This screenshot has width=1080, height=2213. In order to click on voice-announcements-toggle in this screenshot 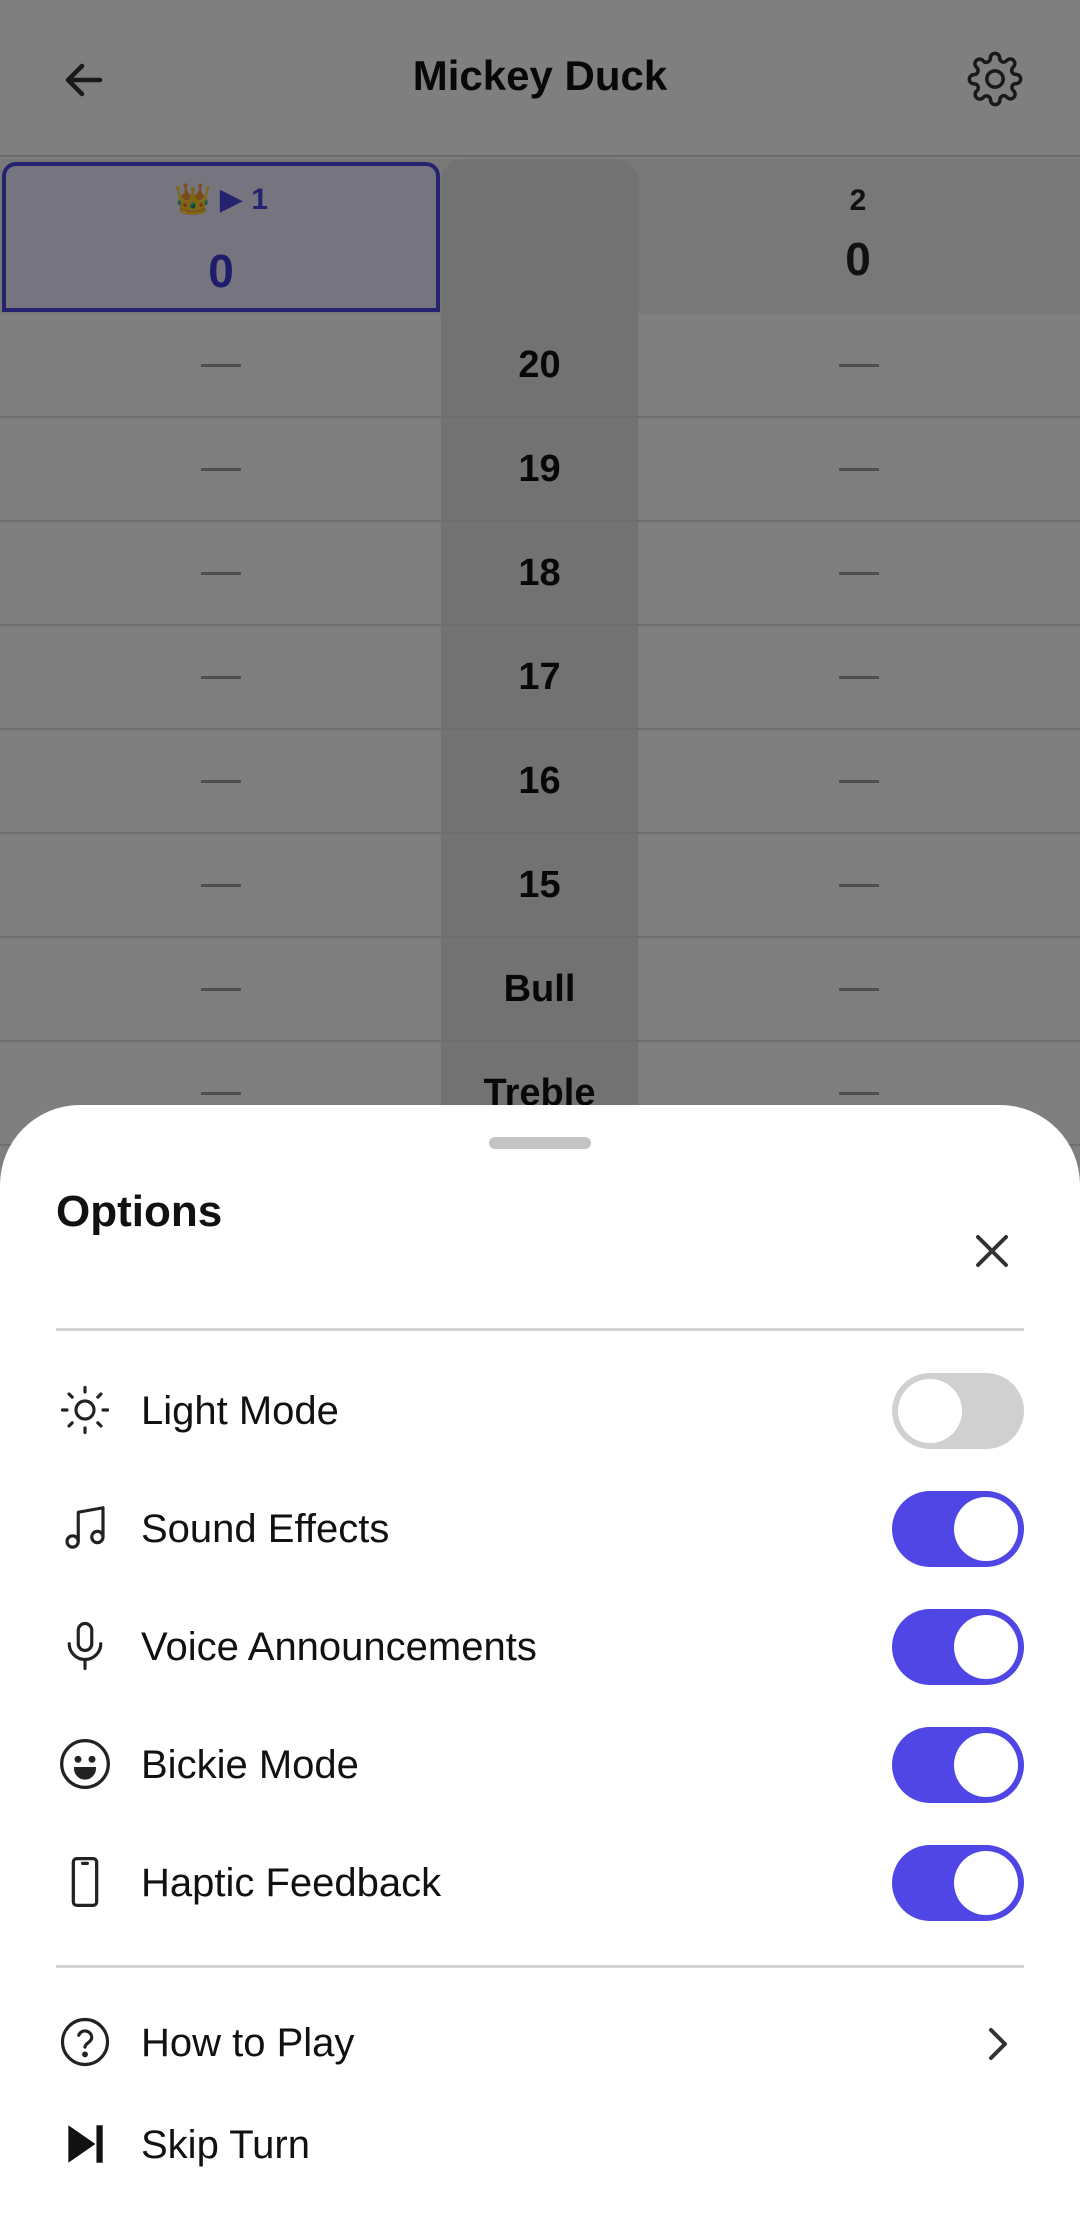, I will do `click(958, 1647)`.